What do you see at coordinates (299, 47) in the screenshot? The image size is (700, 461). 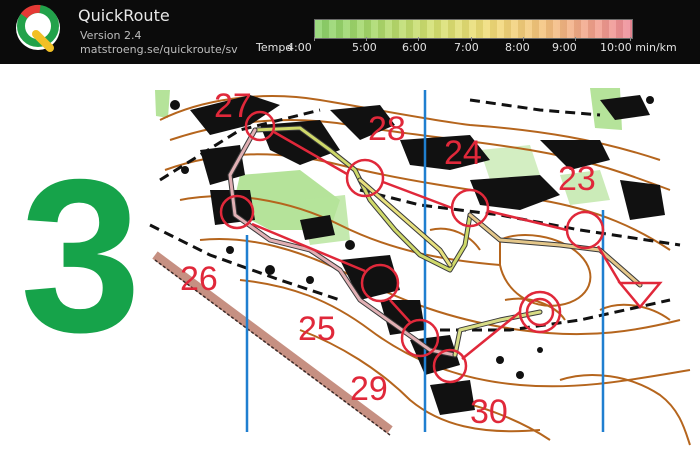 I see `pace-label-4: 4:00` at bounding box center [299, 47].